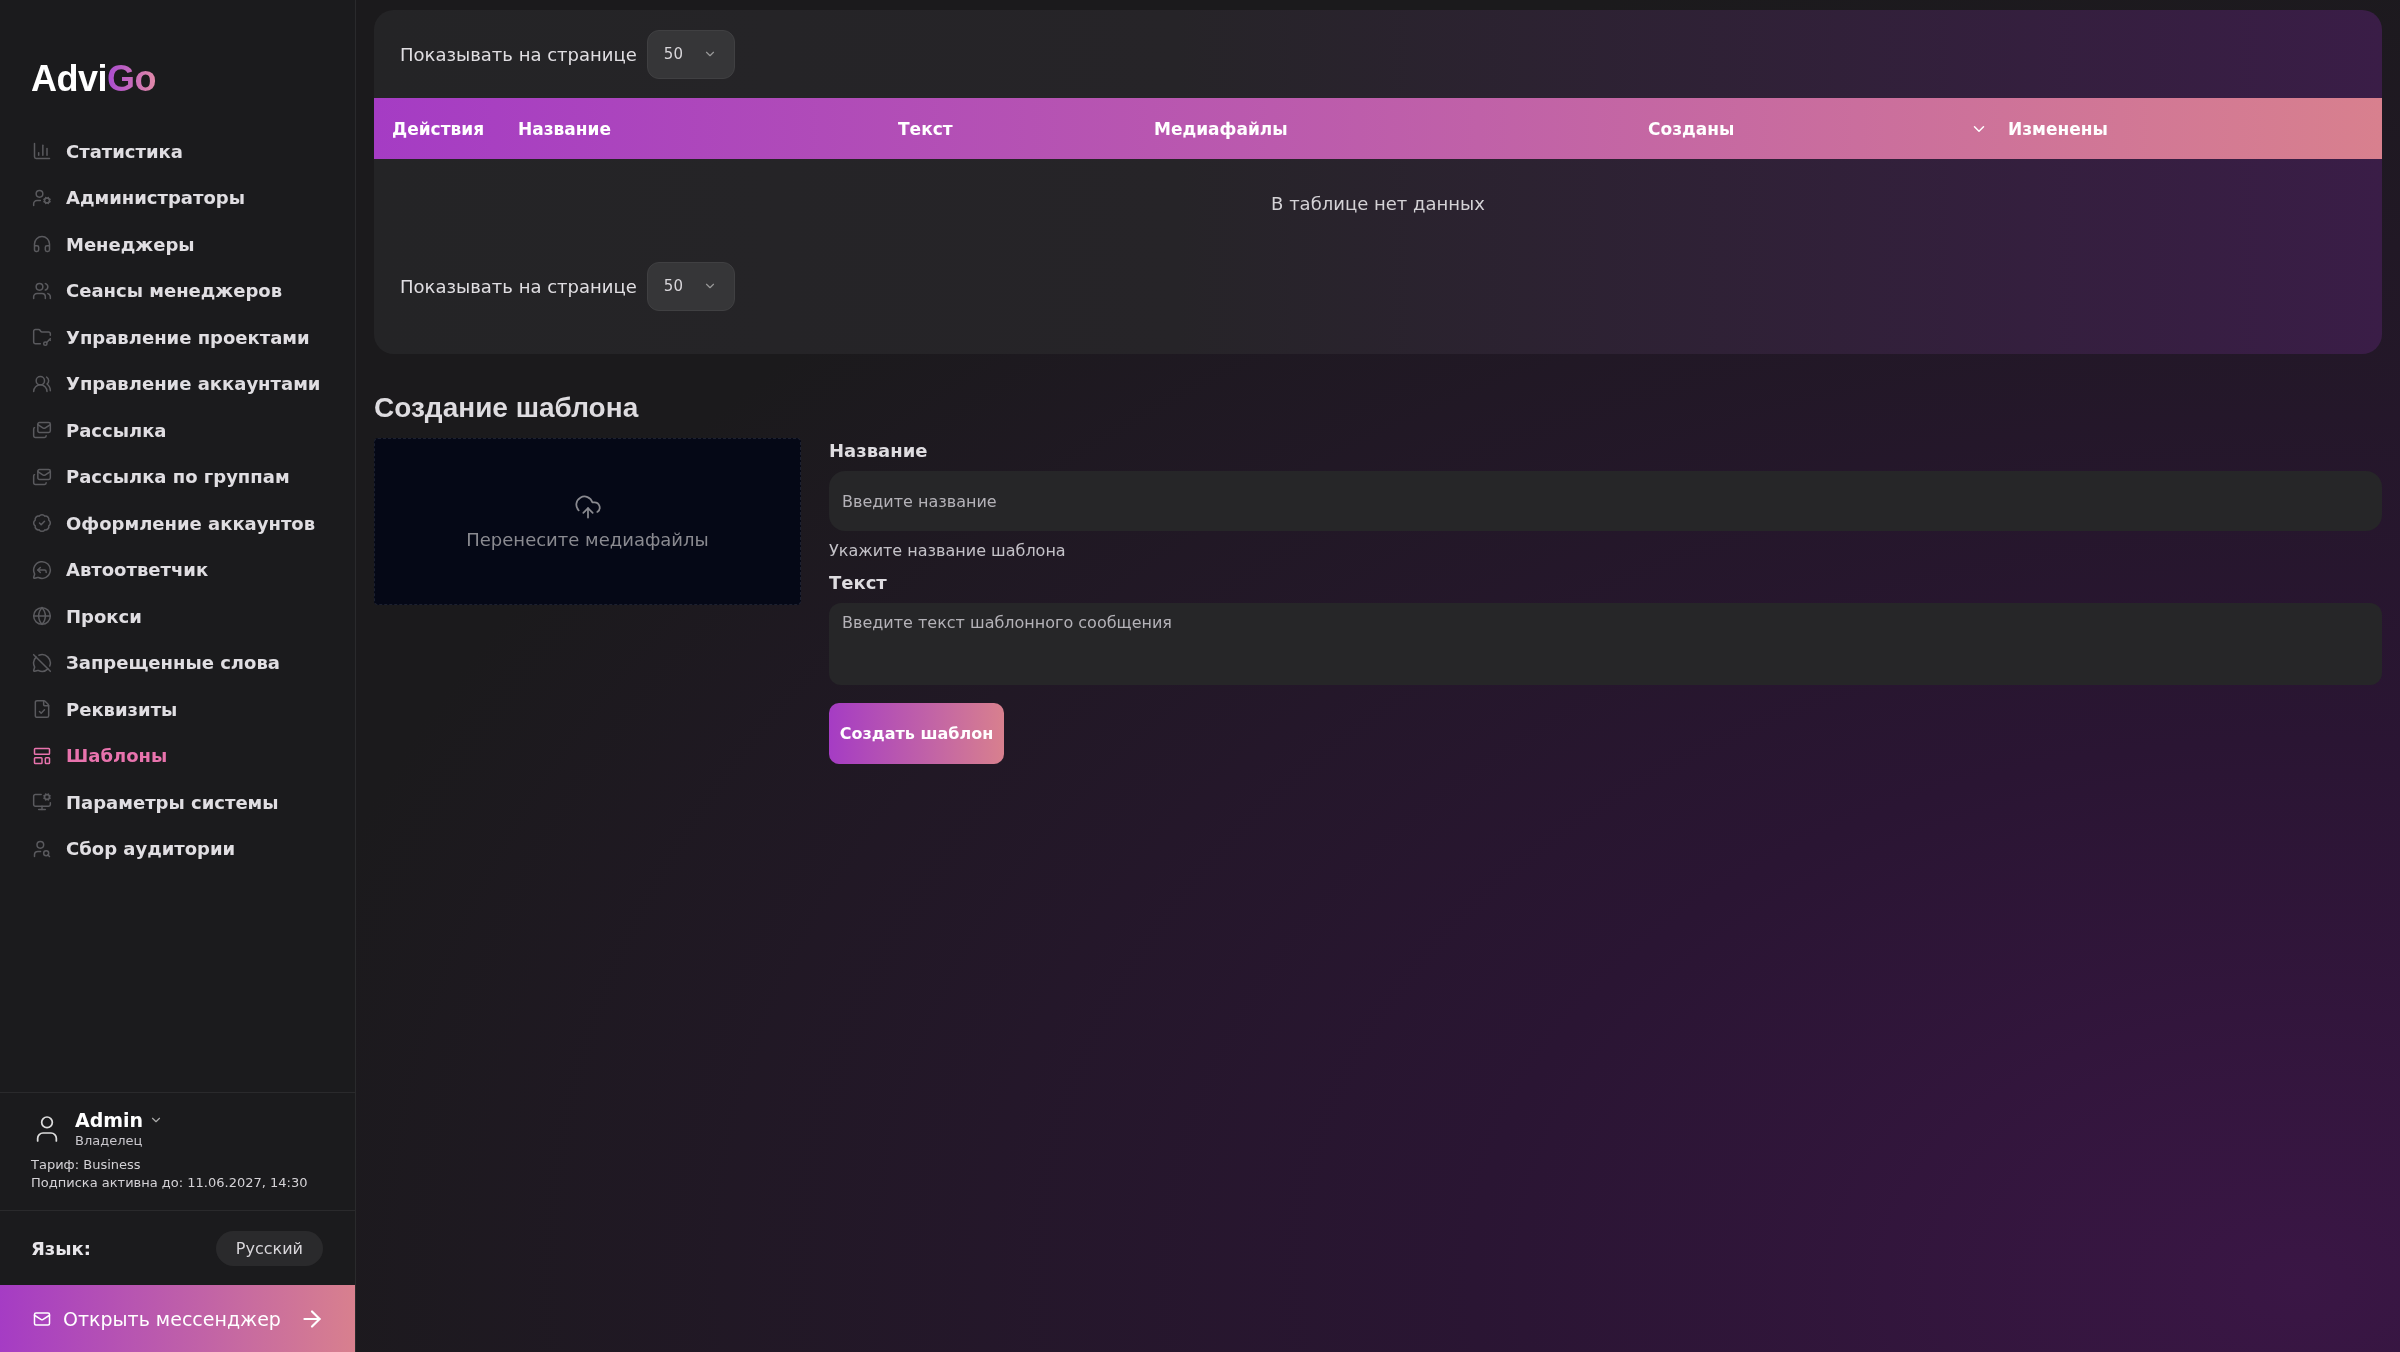 This screenshot has height=1352, width=2400. I want to click on sidebar-item: Администраторы, so click(193, 197).